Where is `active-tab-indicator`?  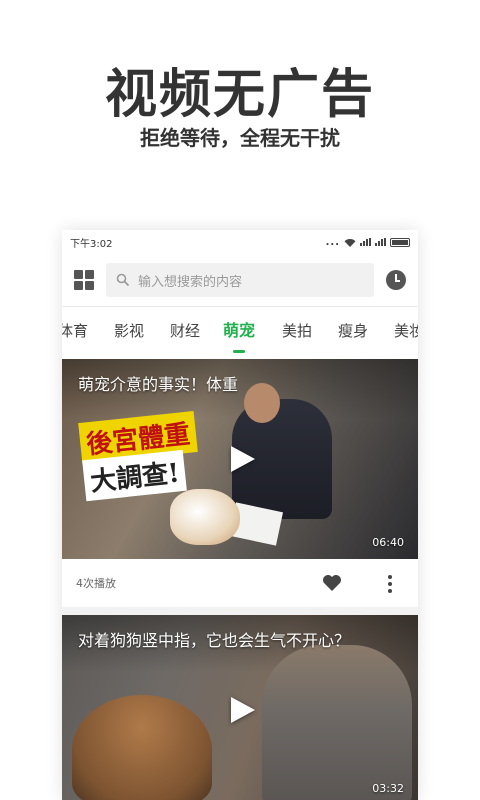
active-tab-indicator is located at coordinates (239, 351).